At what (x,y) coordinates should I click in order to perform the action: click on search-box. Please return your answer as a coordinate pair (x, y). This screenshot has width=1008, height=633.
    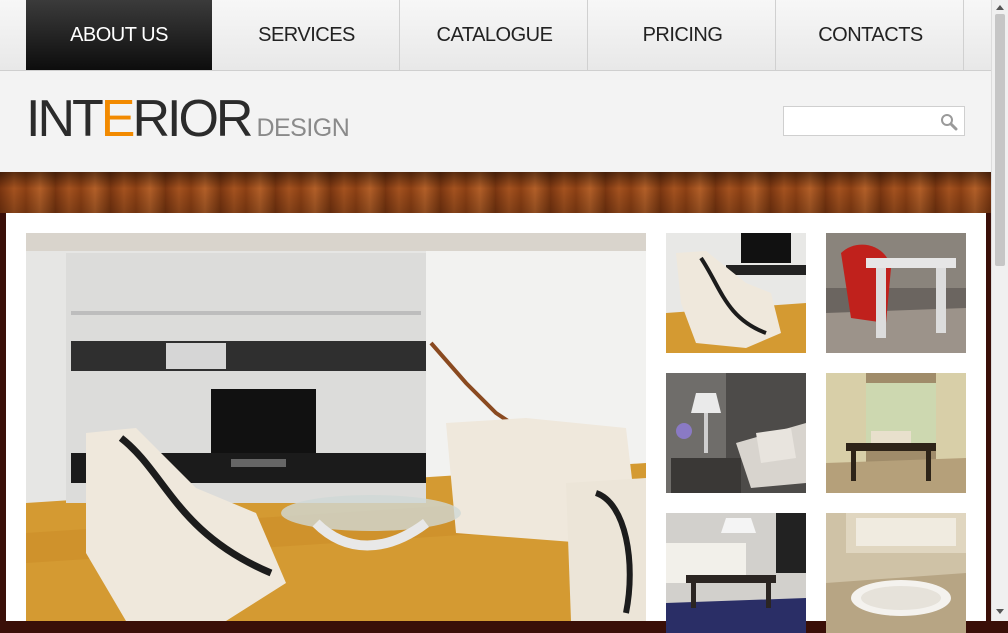
    Looking at the image, I should click on (874, 121).